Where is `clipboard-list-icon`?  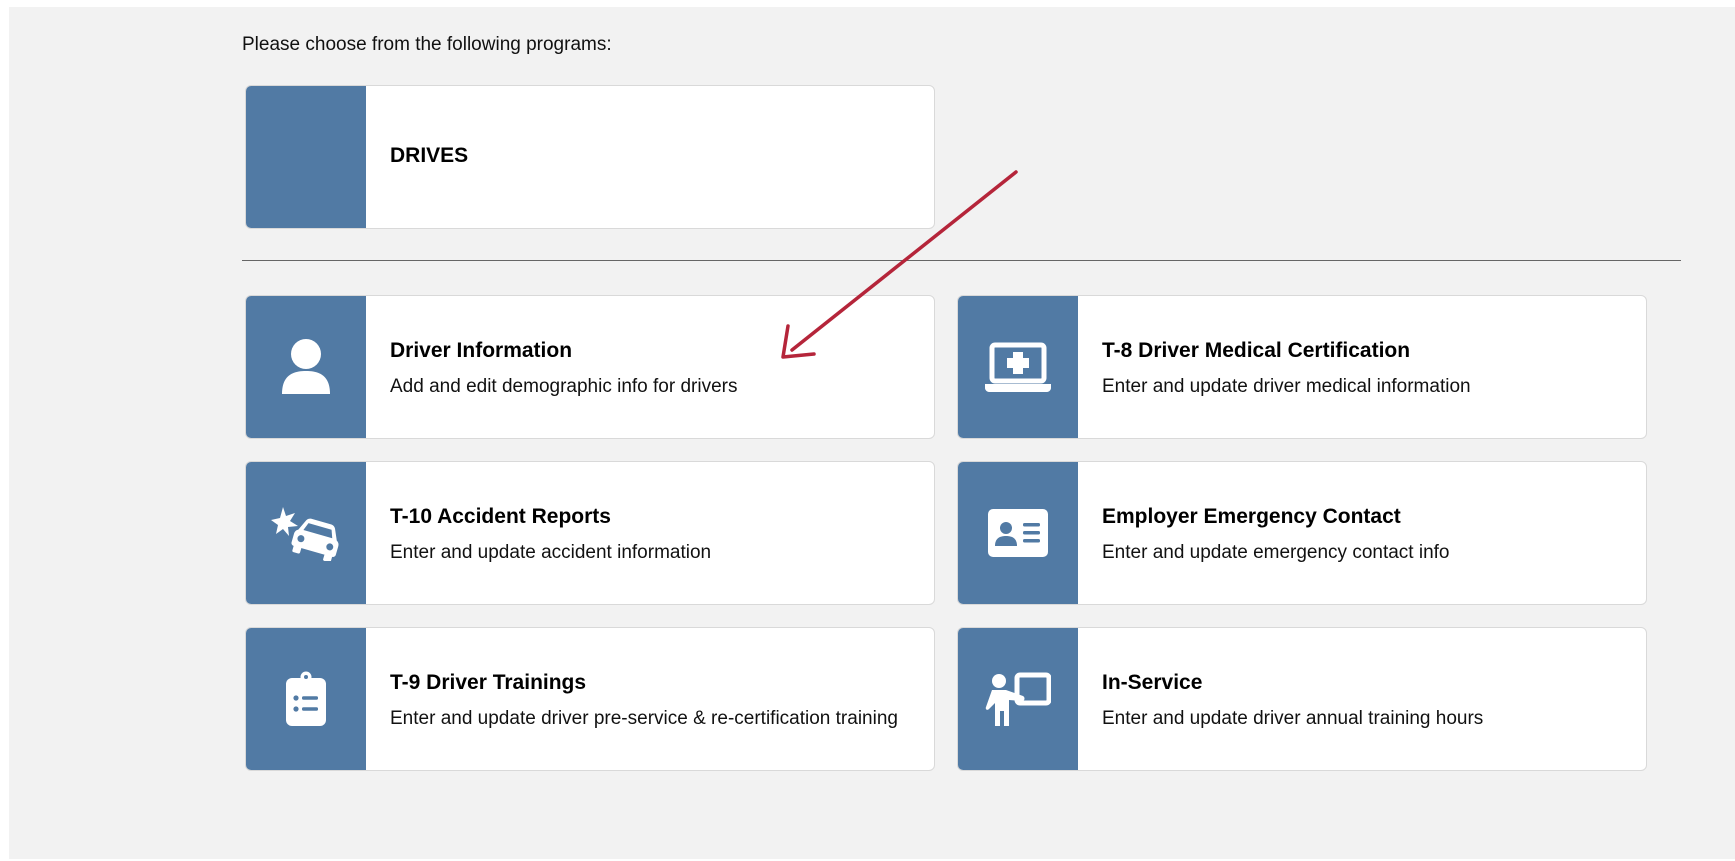
clipboard-list-icon is located at coordinates (306, 698).